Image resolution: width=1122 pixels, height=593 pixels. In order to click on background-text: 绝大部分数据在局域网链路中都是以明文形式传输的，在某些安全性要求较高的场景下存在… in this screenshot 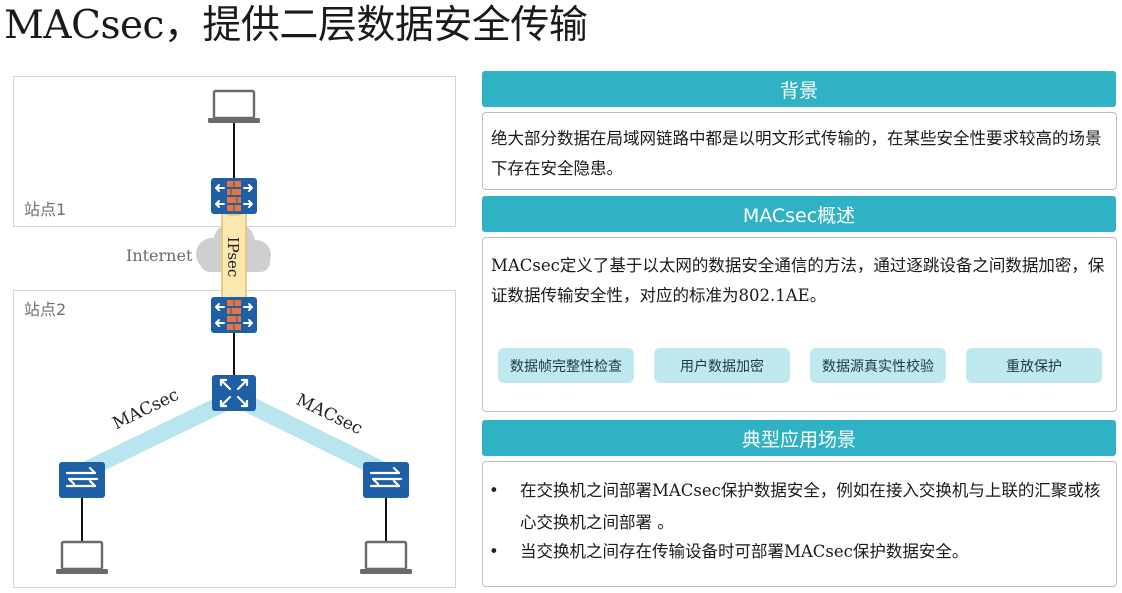, I will do `click(796, 153)`.